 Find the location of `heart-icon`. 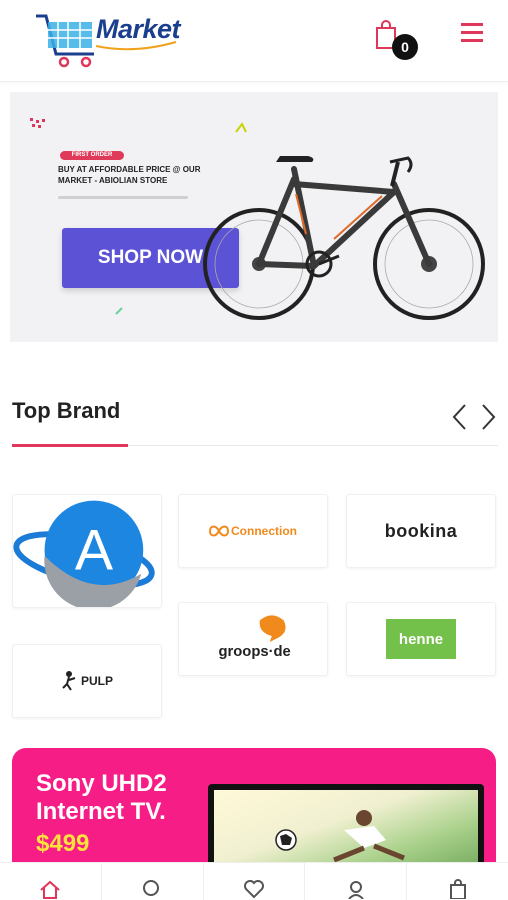

heart-icon is located at coordinates (253, 889).